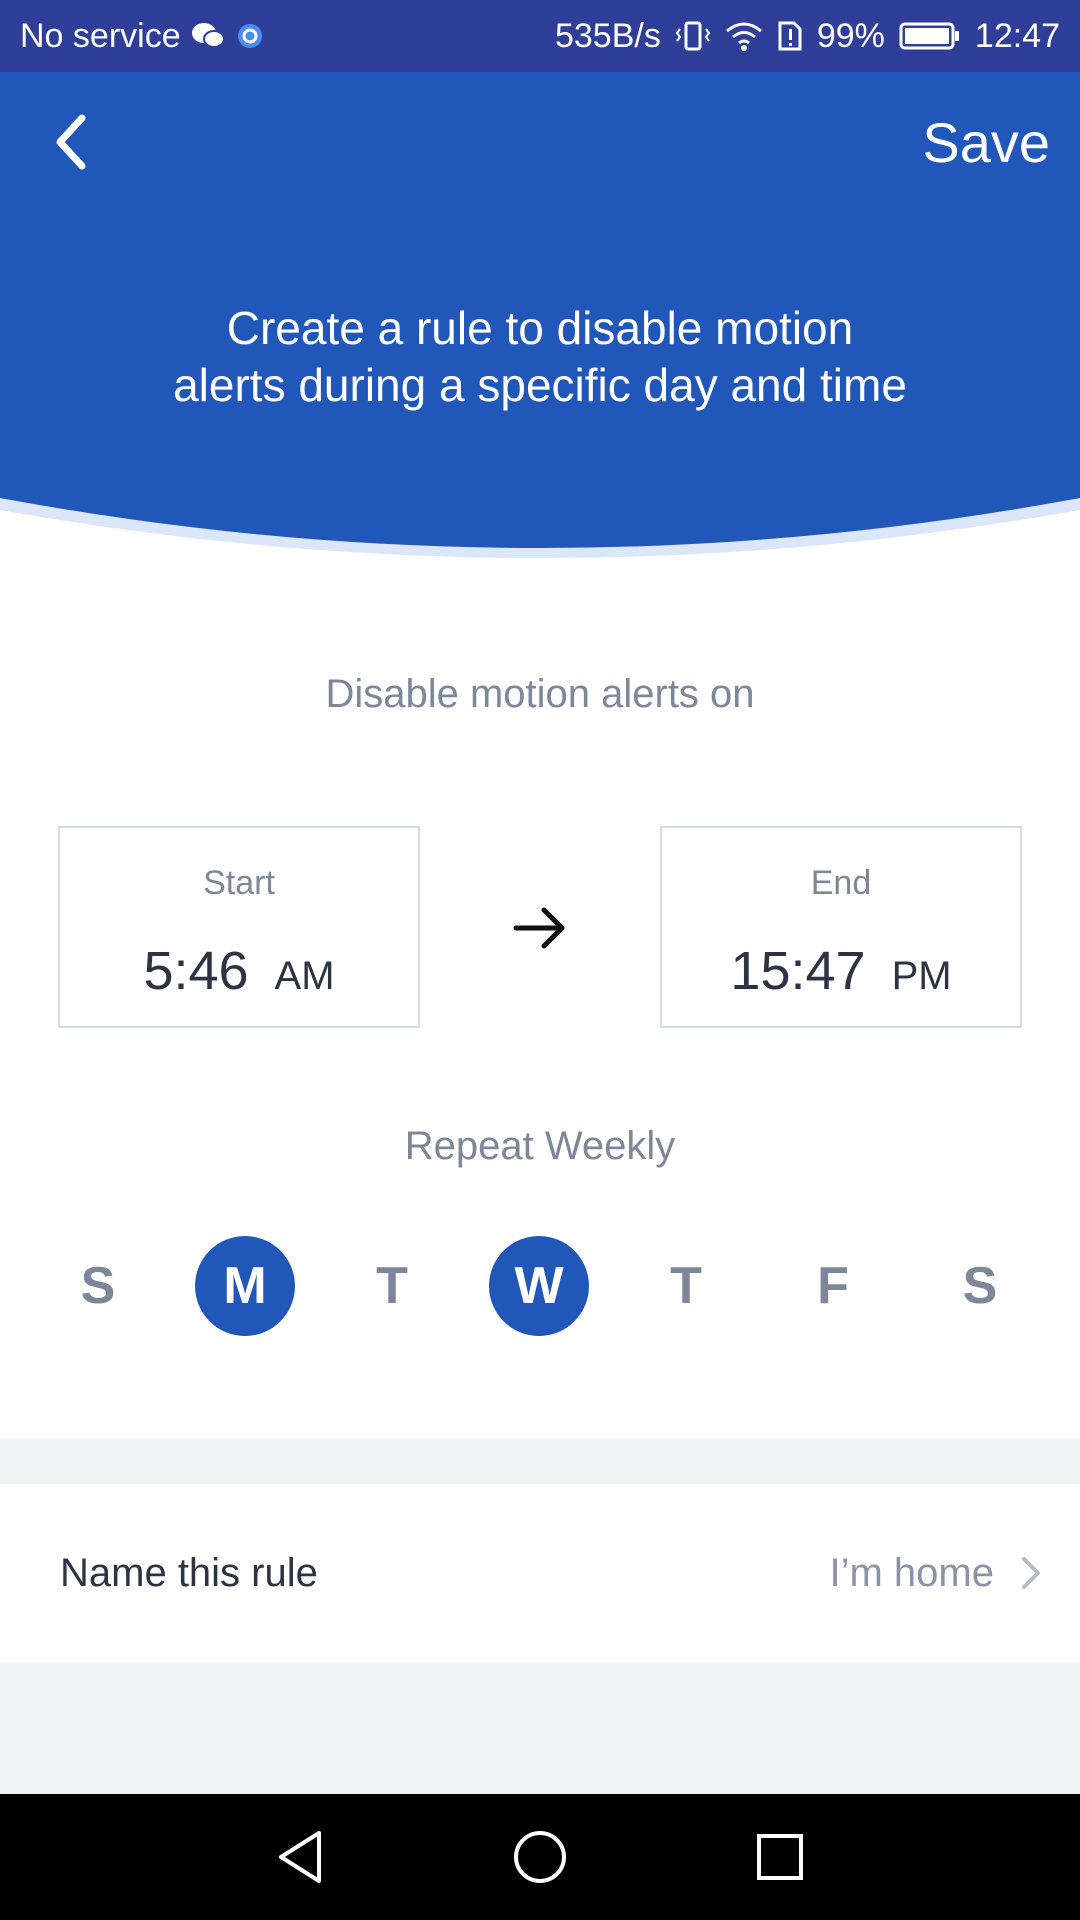  Describe the element at coordinates (841, 927) in the screenshot. I see `end-time-picker: End 15:47 PM` at that location.